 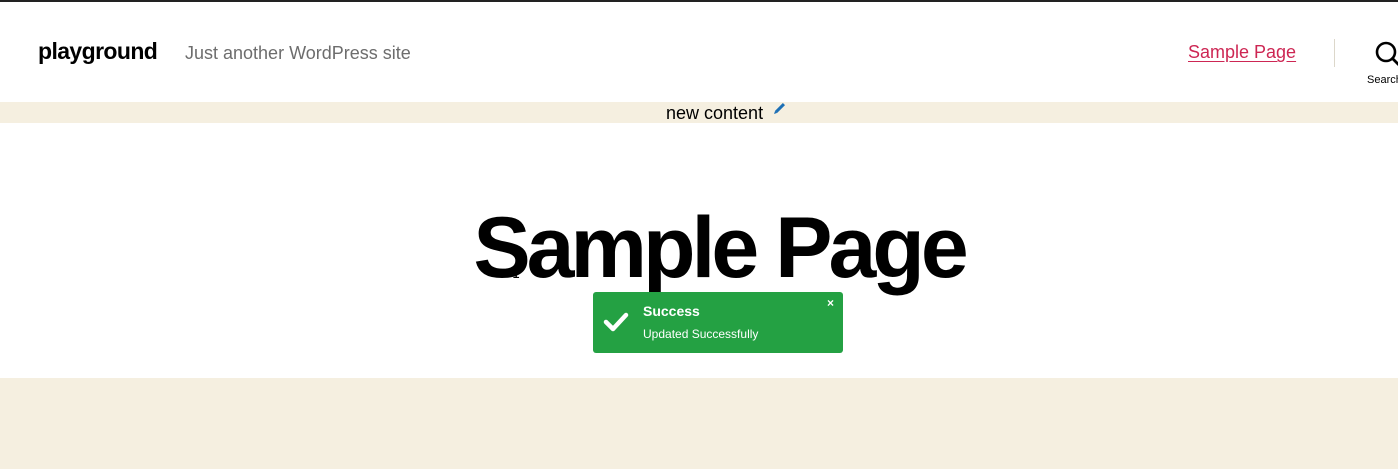 I want to click on page-title: Sample Page, so click(x=720, y=248).